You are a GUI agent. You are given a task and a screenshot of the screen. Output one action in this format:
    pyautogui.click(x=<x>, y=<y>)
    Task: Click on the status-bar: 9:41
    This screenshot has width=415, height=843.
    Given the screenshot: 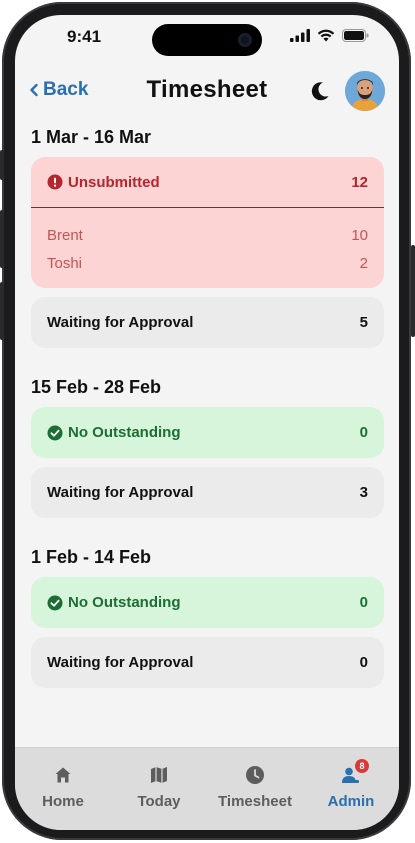 What is the action you would take?
    pyautogui.click(x=207, y=39)
    